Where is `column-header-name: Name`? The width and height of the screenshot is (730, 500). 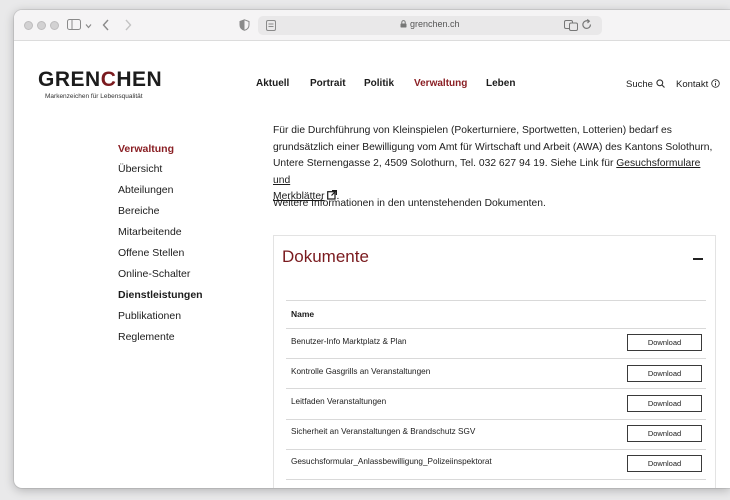
column-header-name: Name is located at coordinates (303, 314).